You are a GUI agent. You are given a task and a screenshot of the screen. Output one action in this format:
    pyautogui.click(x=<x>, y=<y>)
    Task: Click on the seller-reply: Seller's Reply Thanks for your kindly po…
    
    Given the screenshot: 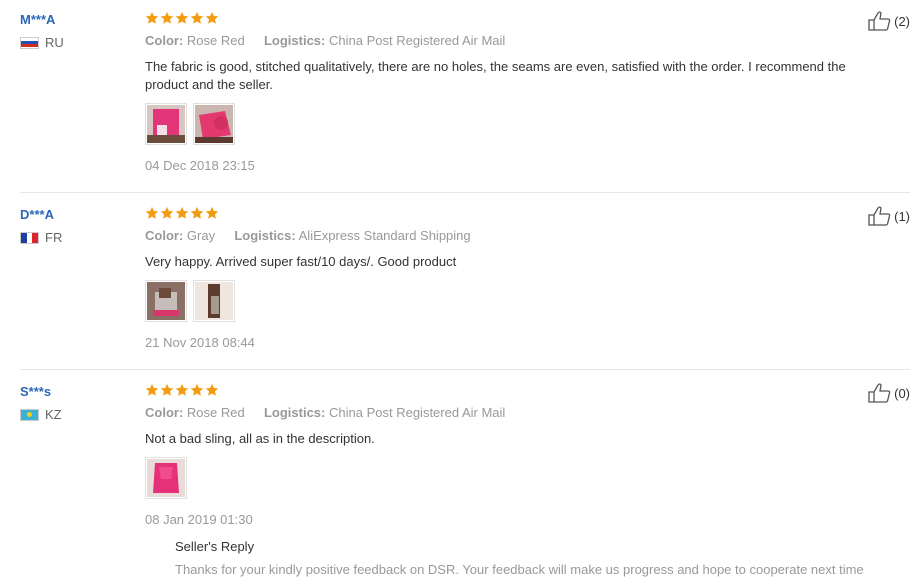 What is the action you would take?
    pyautogui.click(x=519, y=558)
    